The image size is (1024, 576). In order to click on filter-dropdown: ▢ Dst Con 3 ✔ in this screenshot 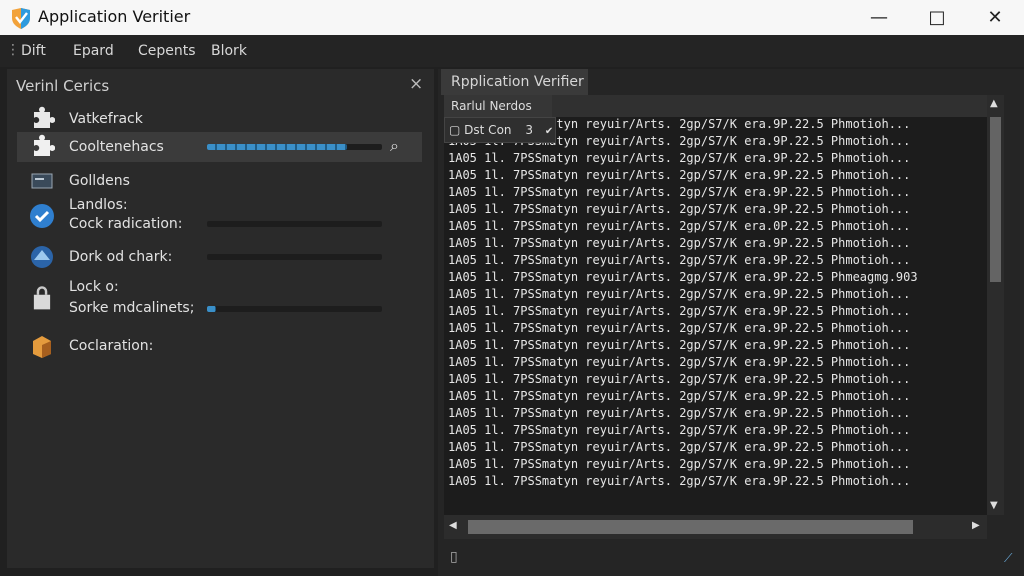, I will do `click(500, 130)`.